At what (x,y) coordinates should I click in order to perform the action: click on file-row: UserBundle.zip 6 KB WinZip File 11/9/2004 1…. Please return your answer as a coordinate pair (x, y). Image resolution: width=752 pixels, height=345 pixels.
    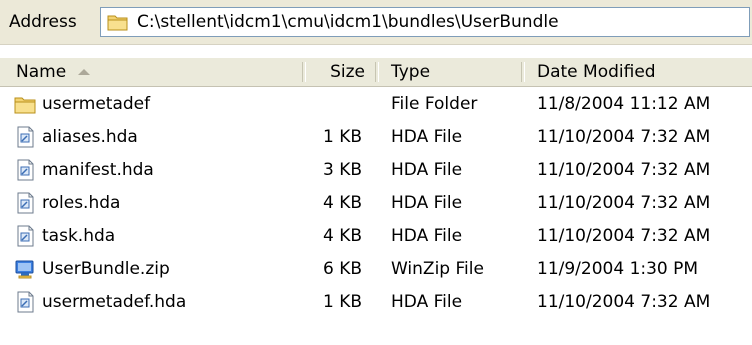
    Looking at the image, I should click on (376, 269).